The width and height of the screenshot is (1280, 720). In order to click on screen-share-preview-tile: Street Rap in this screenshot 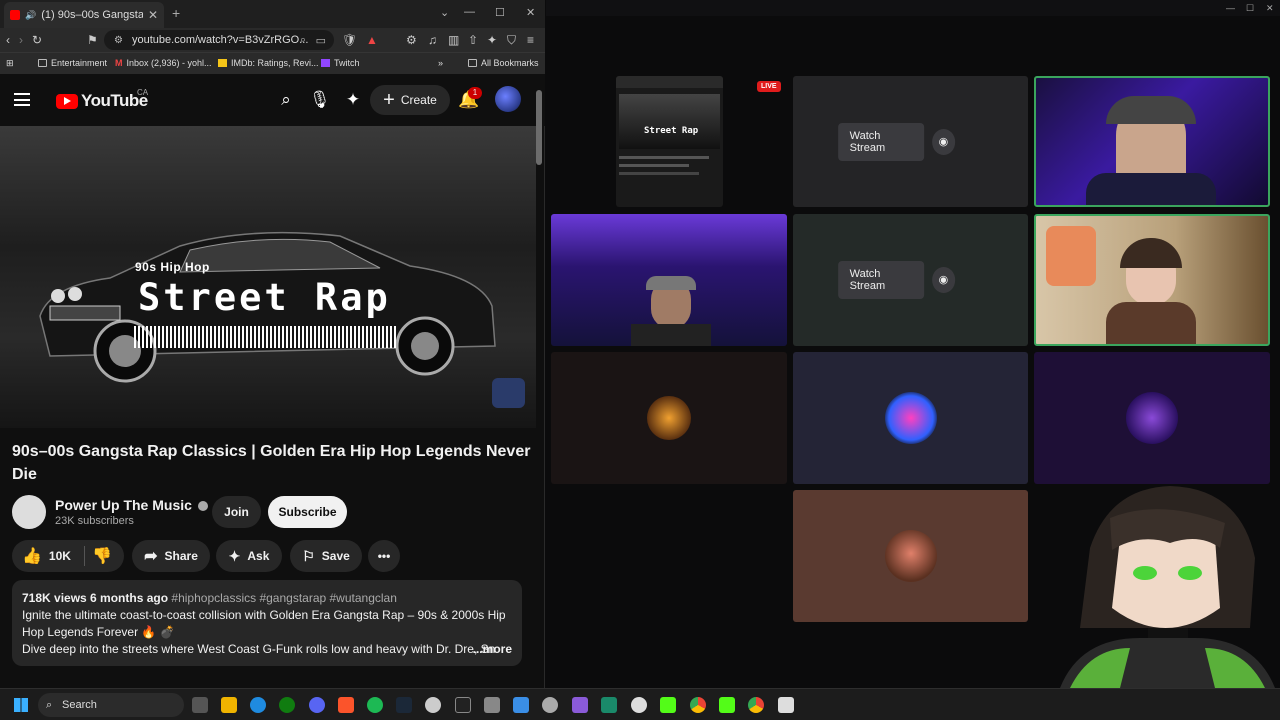, I will do `click(669, 141)`.